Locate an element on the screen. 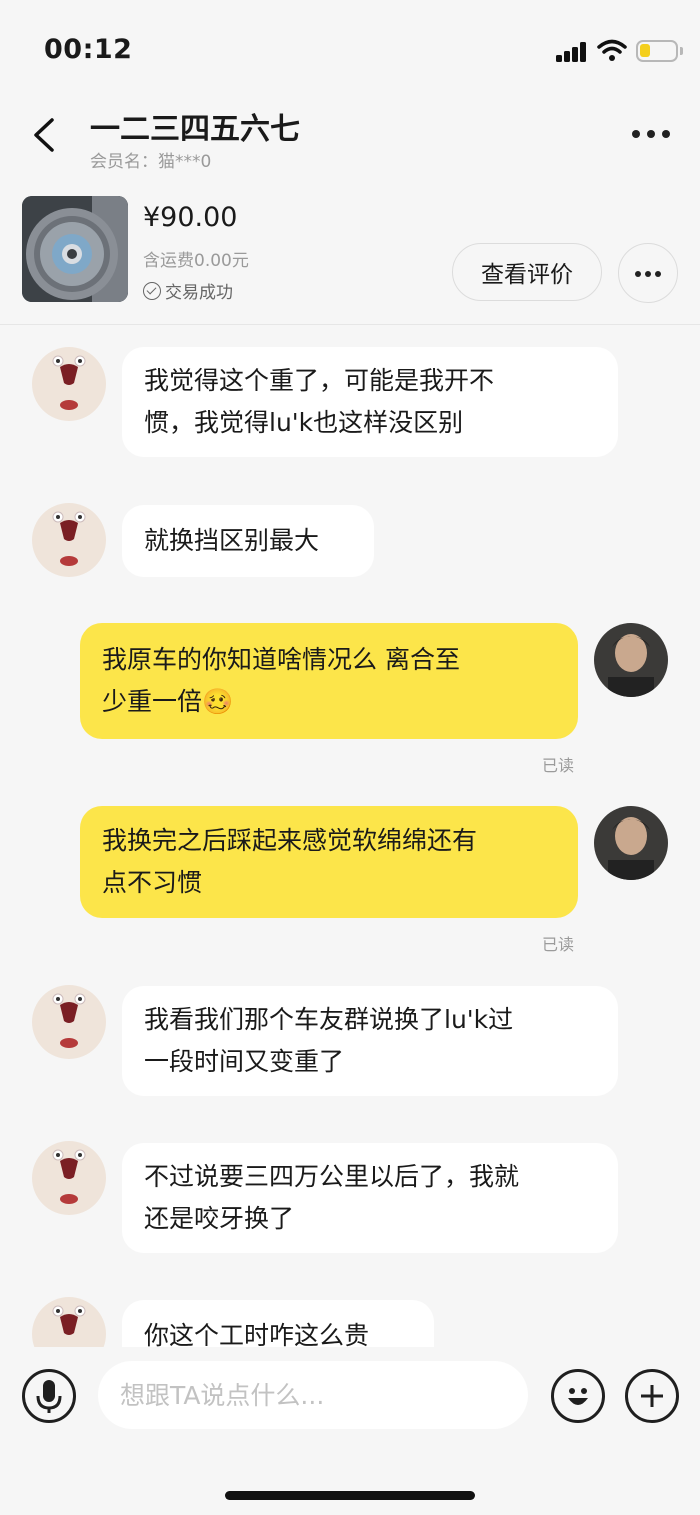 This screenshot has height=1515, width=700. message-bubble: 就换挡区别最大 is located at coordinates (248, 541).